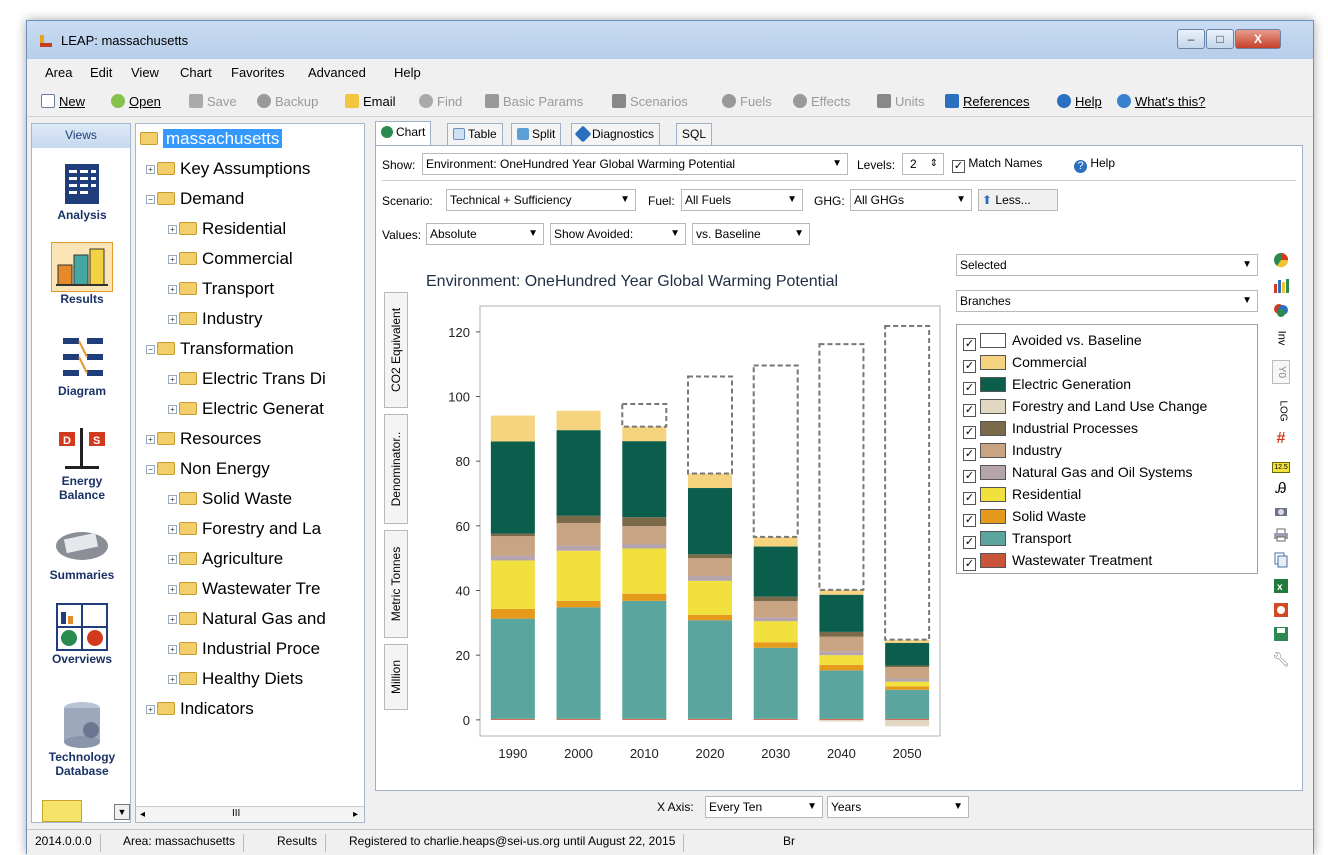 The width and height of the screenshot is (1328, 855). I want to click on tree-node-industrial-processes: + Industrial Proce, so click(244, 649).